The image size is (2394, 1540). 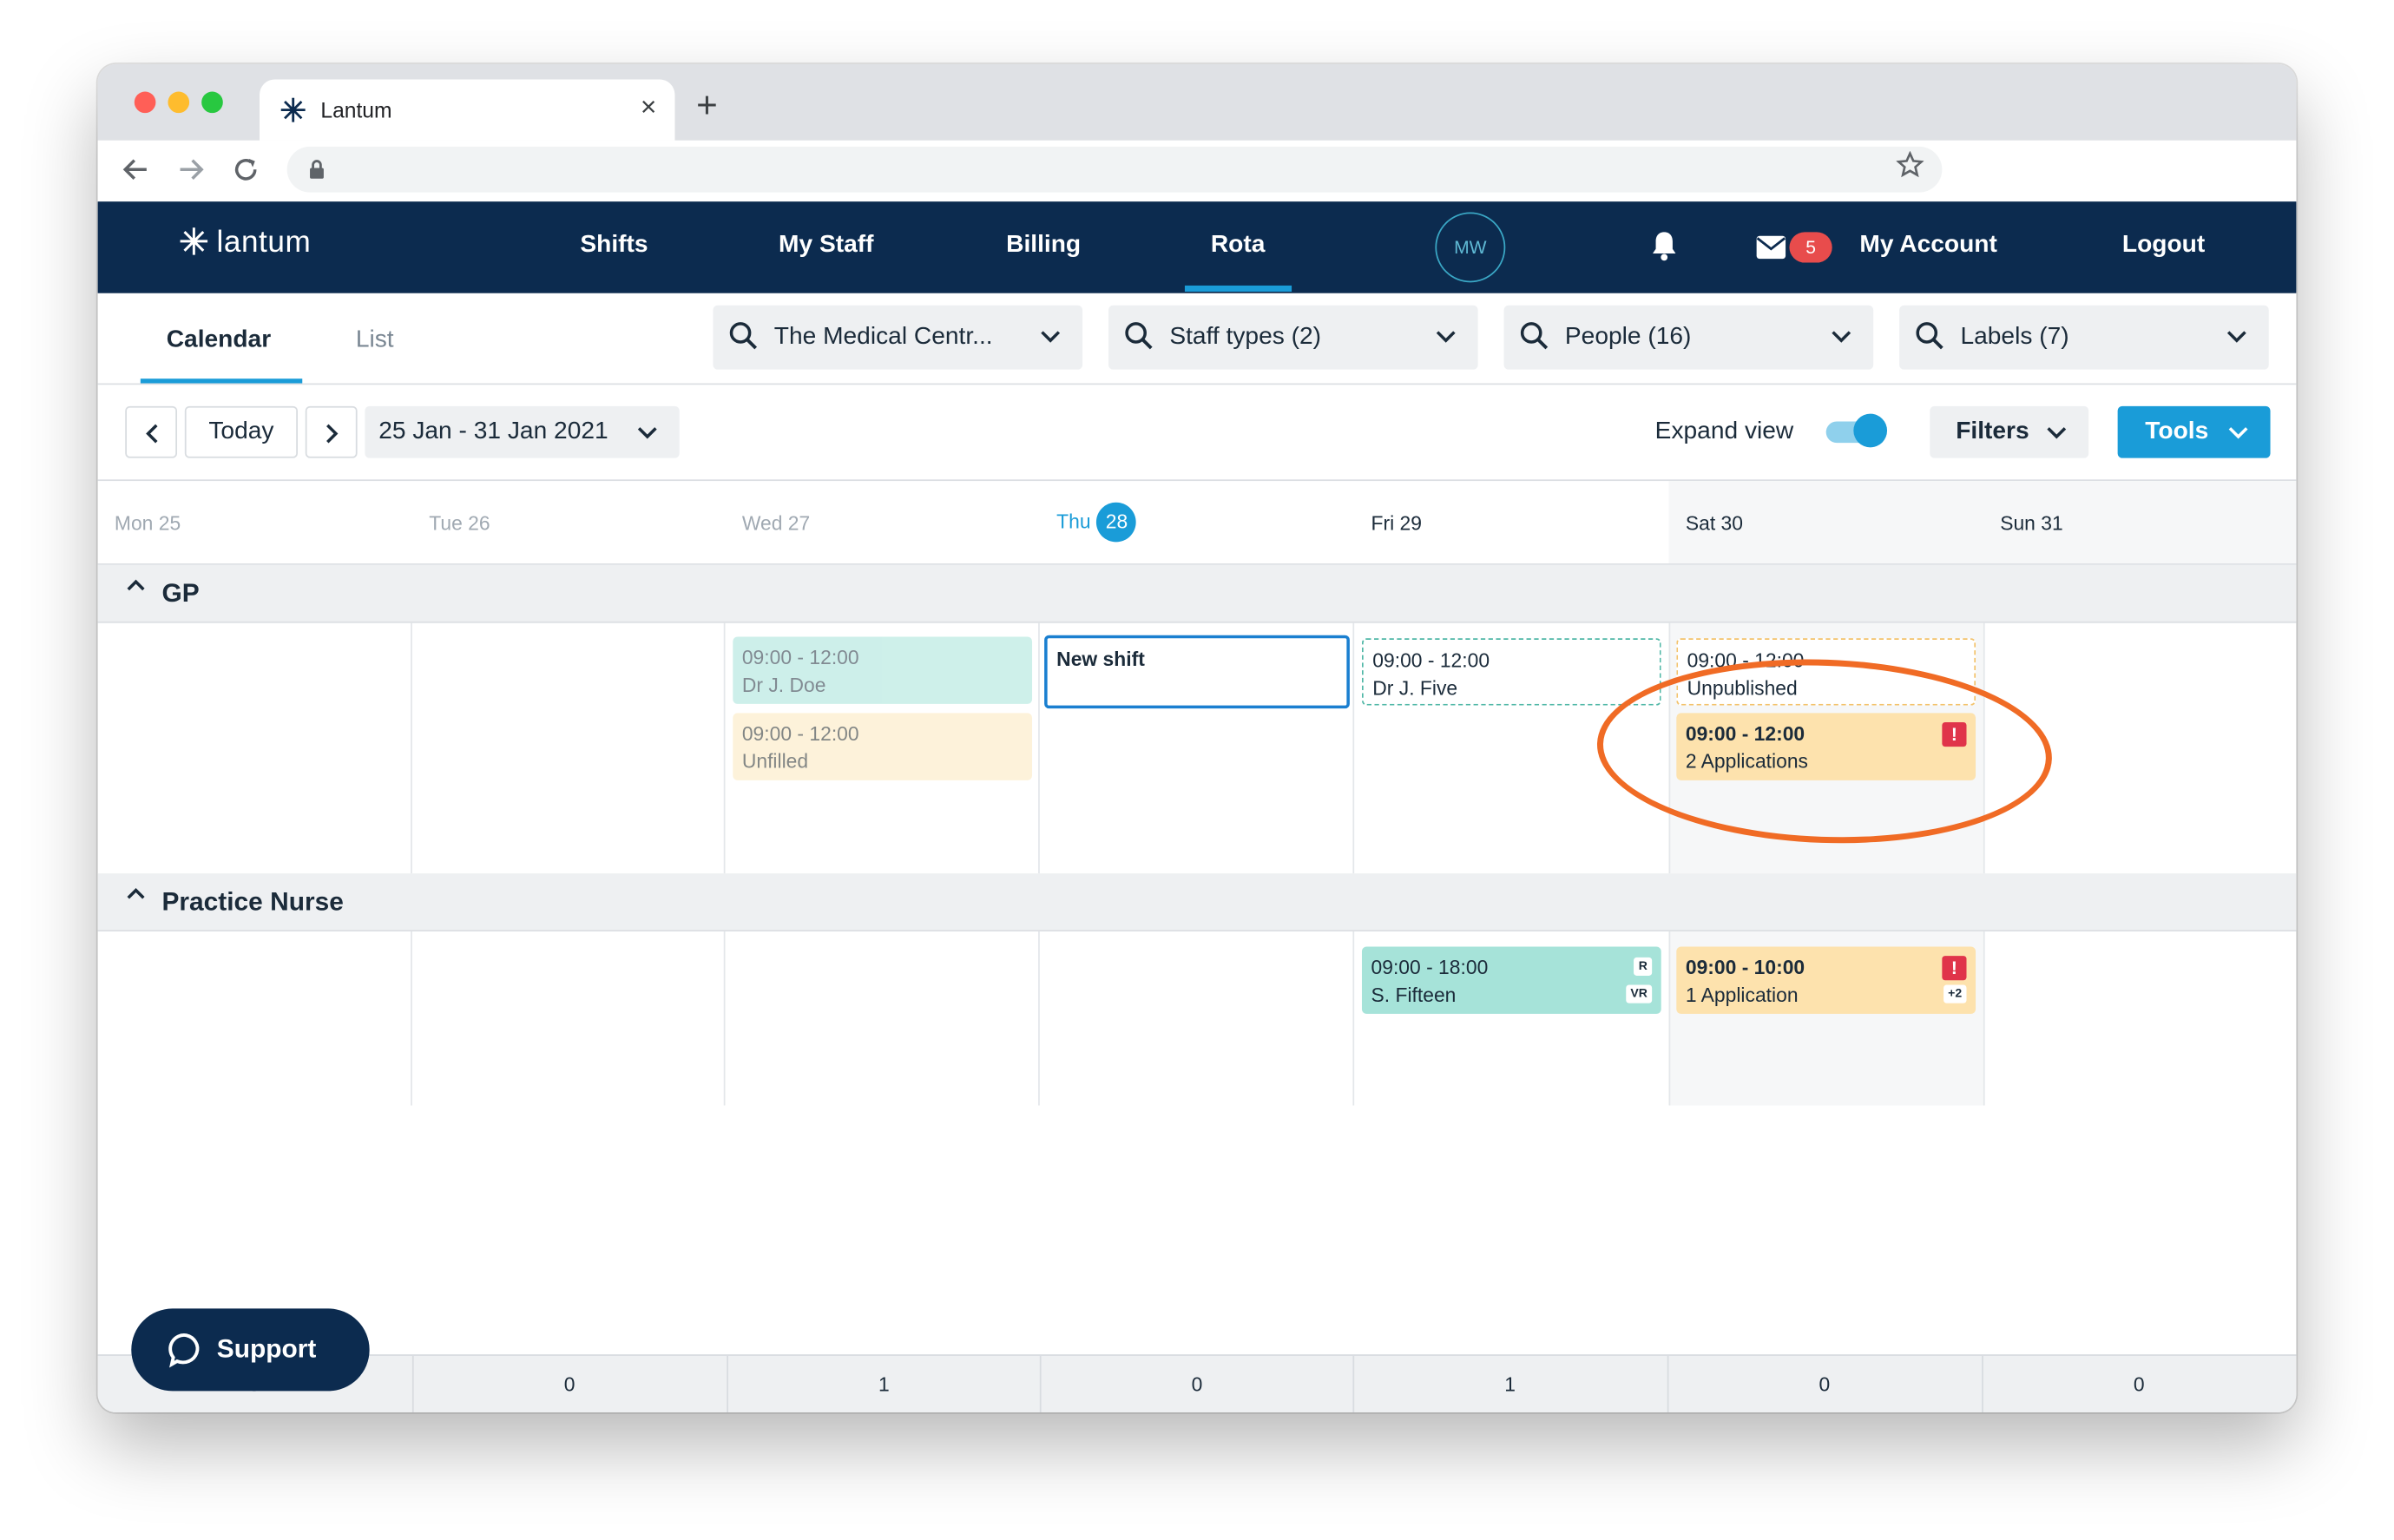 What do you see at coordinates (1430, 968) in the screenshot?
I see `shift-time: 09:00 - 18:00` at bounding box center [1430, 968].